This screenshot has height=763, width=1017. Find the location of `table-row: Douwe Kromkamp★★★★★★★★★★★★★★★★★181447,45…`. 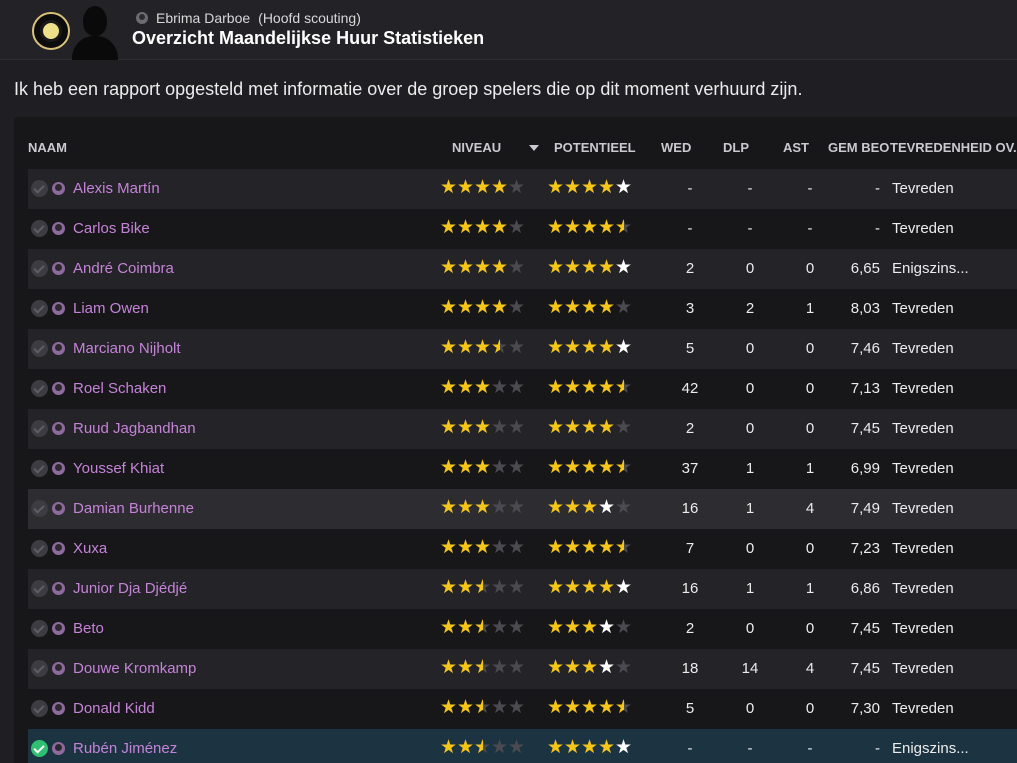

table-row: Douwe Kromkamp★★★★★★★★★★★★★★★★★181447,45… is located at coordinates (522, 669).